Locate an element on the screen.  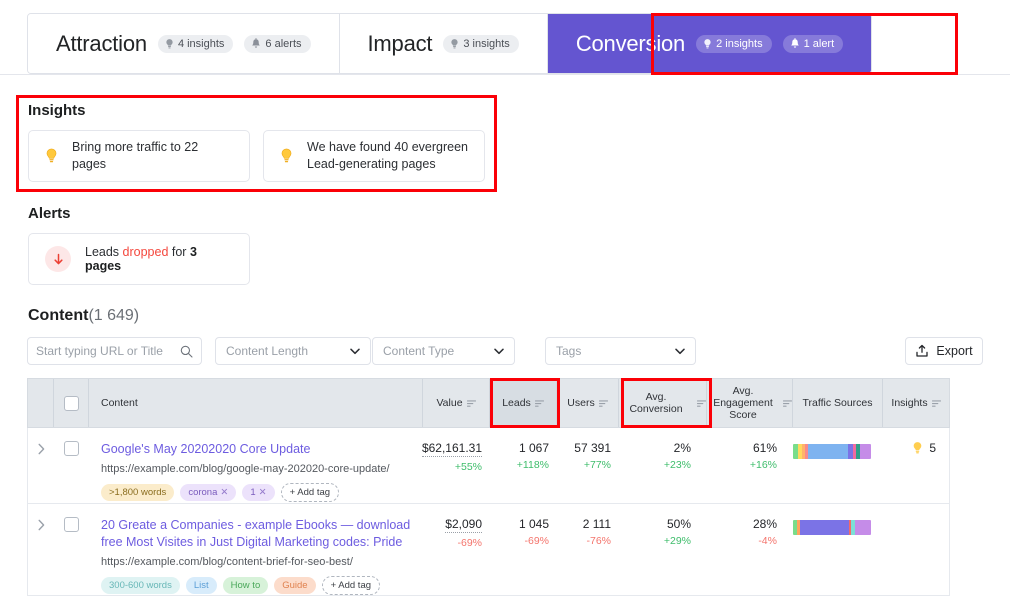
conversion-value: 2% is located at coordinates (682, 448).